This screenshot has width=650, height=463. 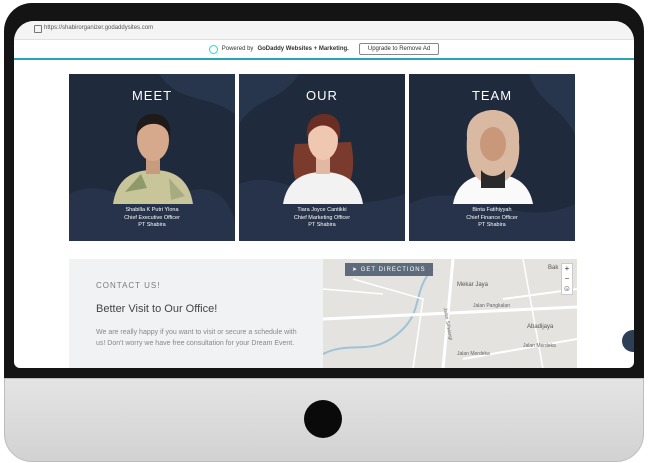 I want to click on card-heading: OUR, so click(x=322, y=95).